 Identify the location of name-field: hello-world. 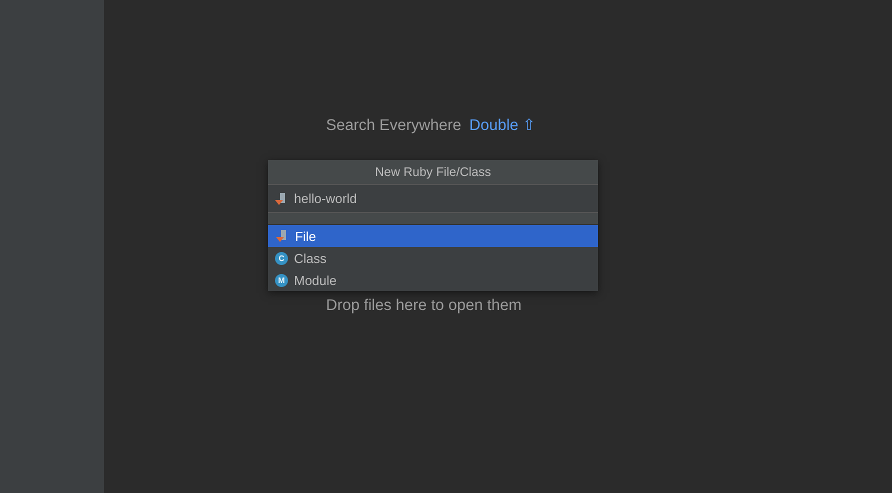
(433, 199).